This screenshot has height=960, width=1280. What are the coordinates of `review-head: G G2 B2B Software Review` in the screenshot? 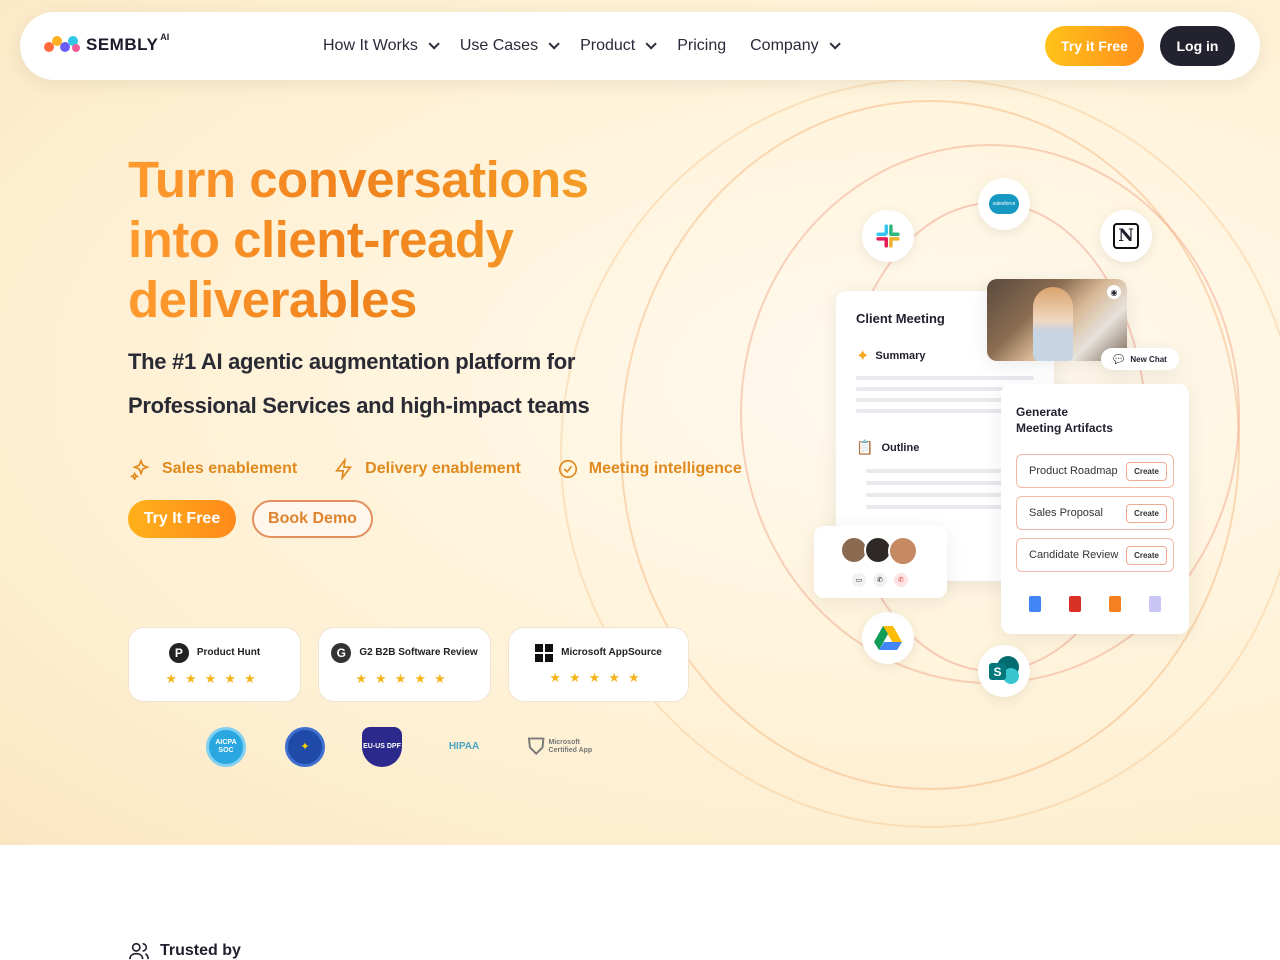 It's located at (404, 652).